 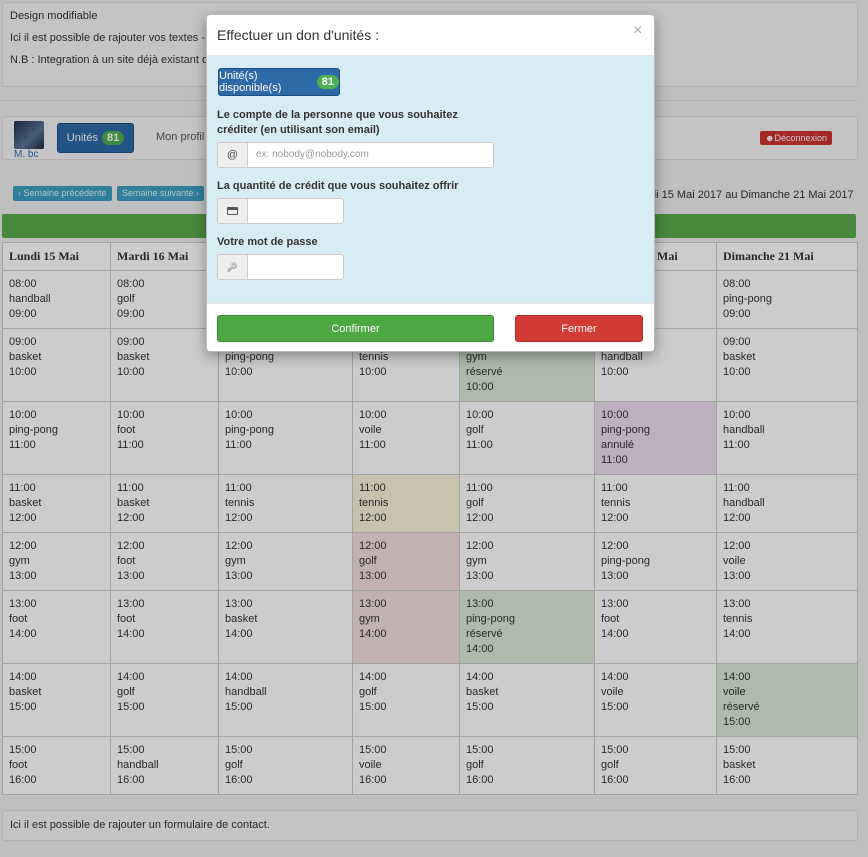 What do you see at coordinates (267, 242) in the screenshot?
I see `password-label: Votre mot de passe` at bounding box center [267, 242].